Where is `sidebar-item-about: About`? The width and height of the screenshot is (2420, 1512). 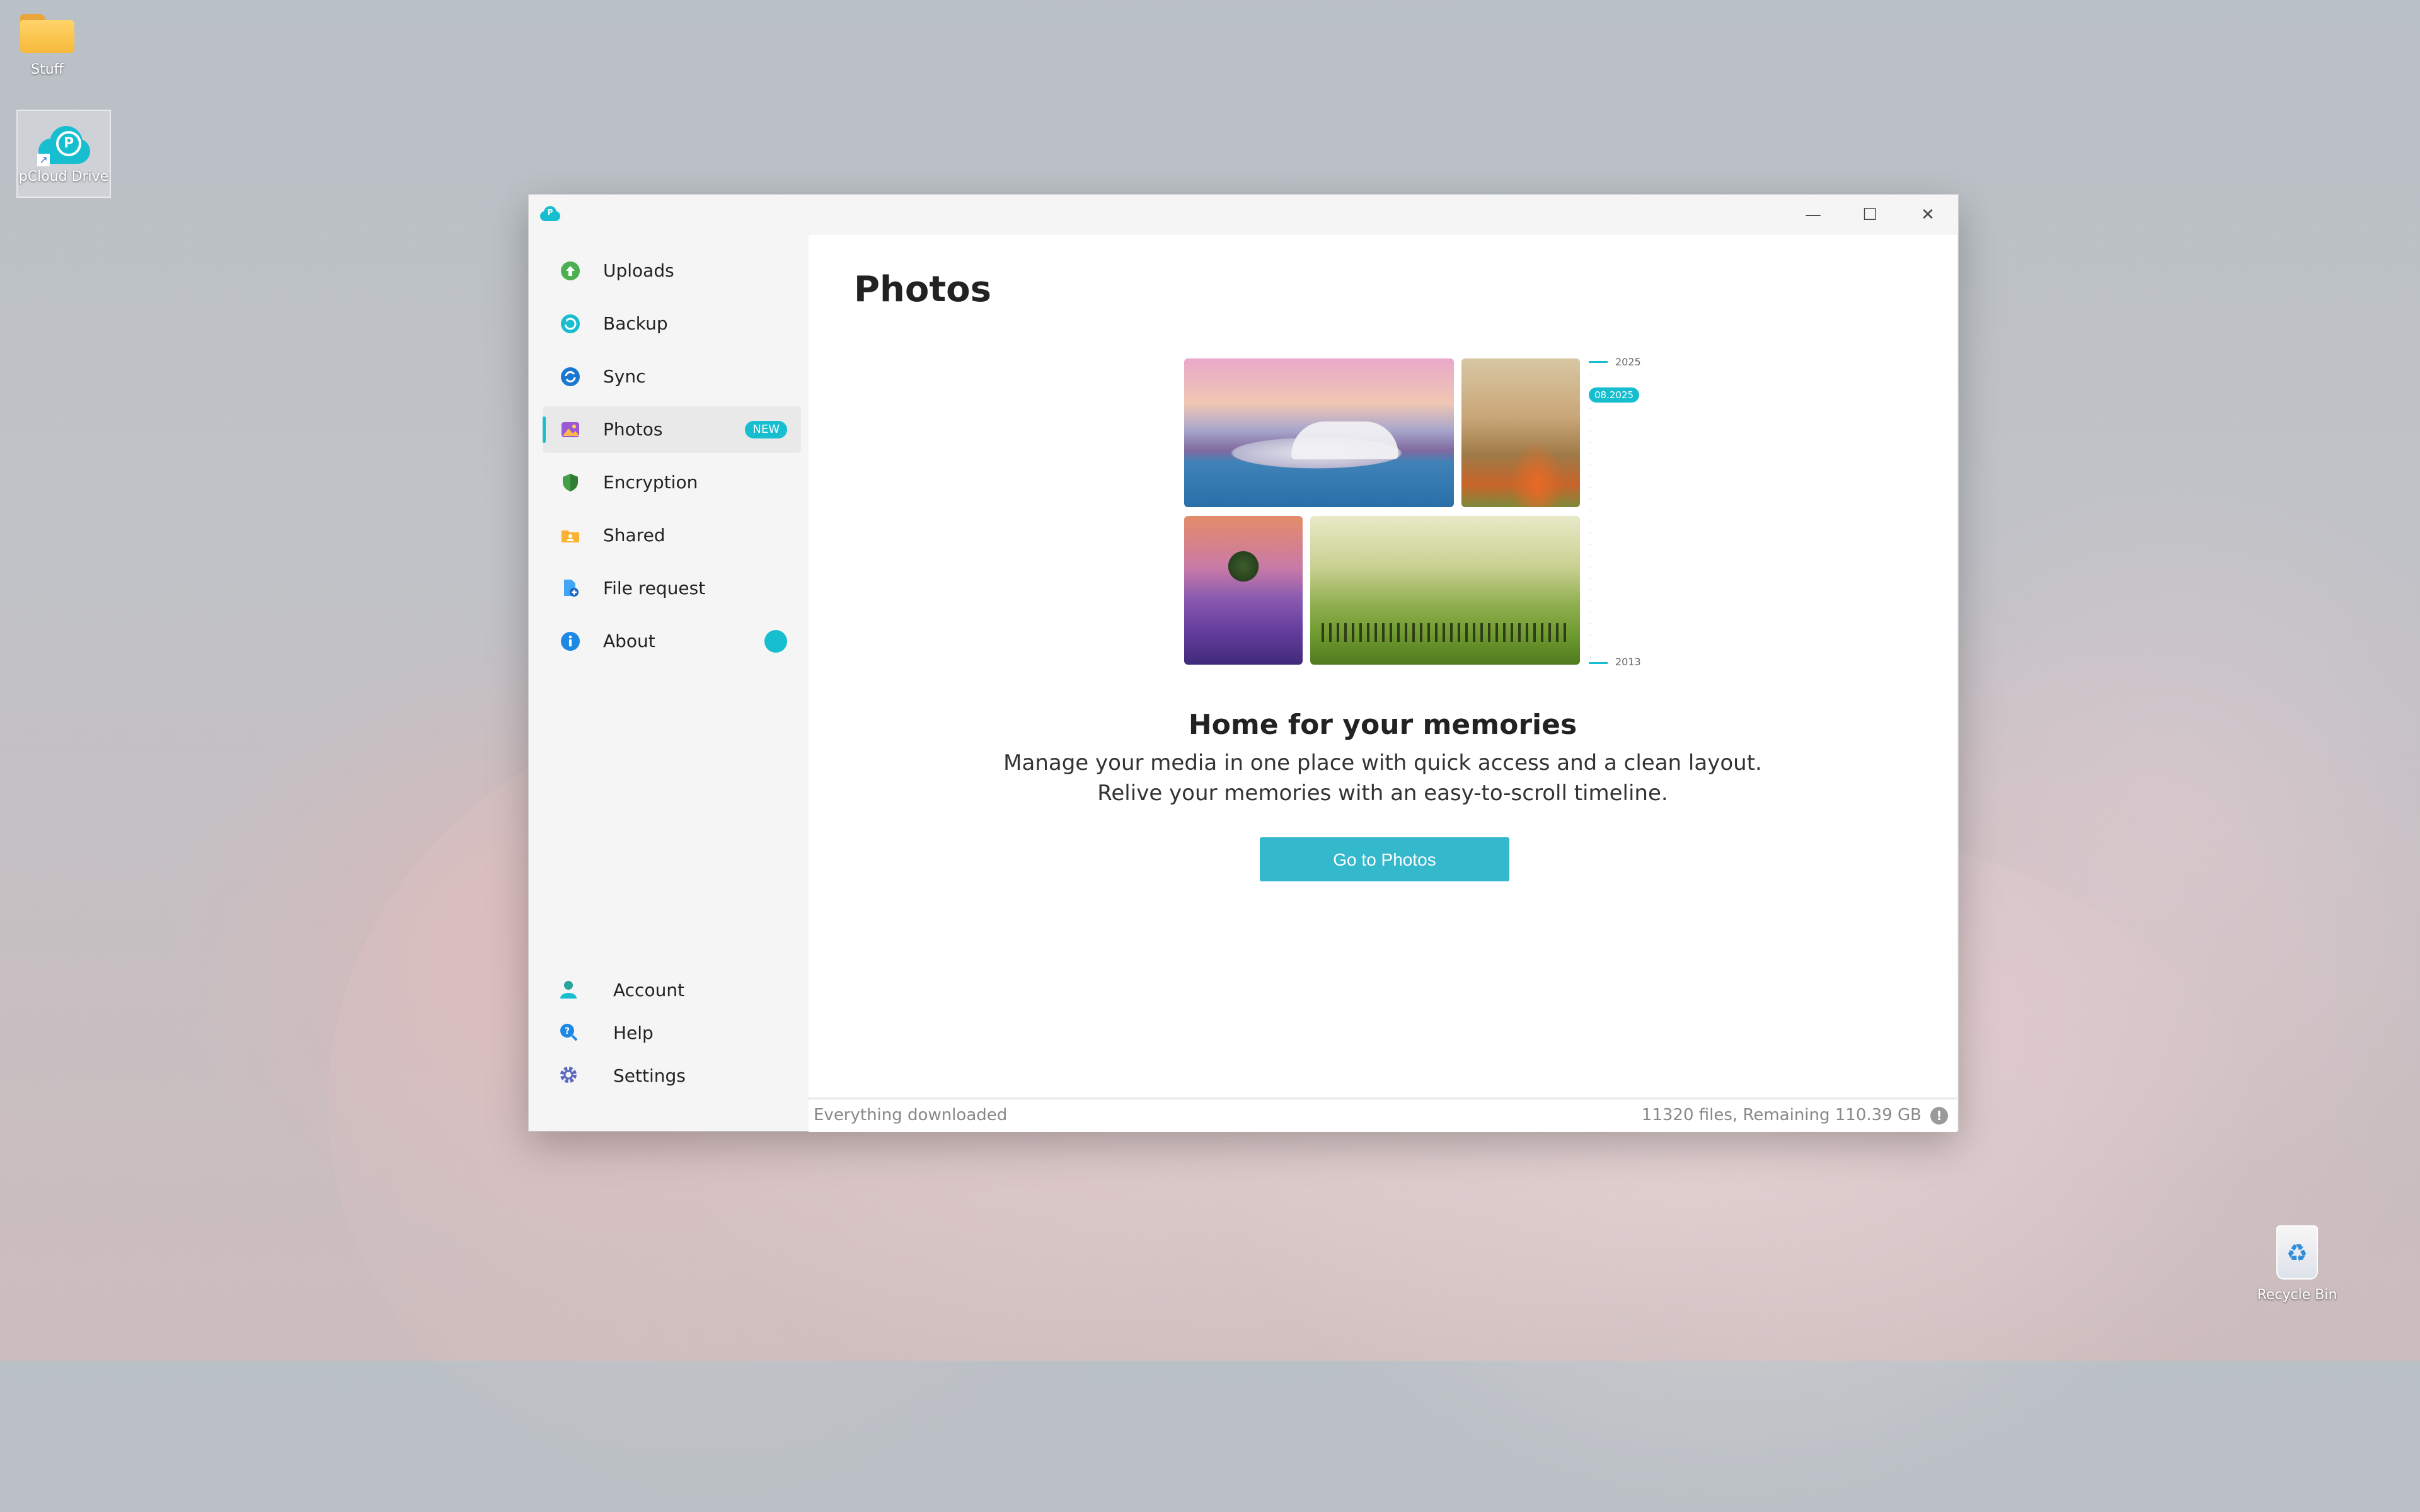 sidebar-item-about: About is located at coordinates (672, 641).